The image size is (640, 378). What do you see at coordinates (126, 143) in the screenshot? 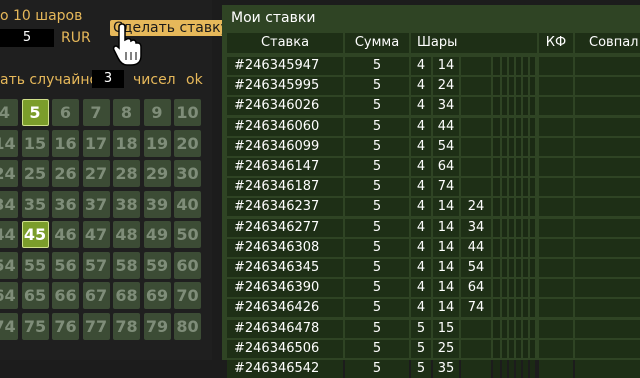
I see `number-cell-18: 18` at bounding box center [126, 143].